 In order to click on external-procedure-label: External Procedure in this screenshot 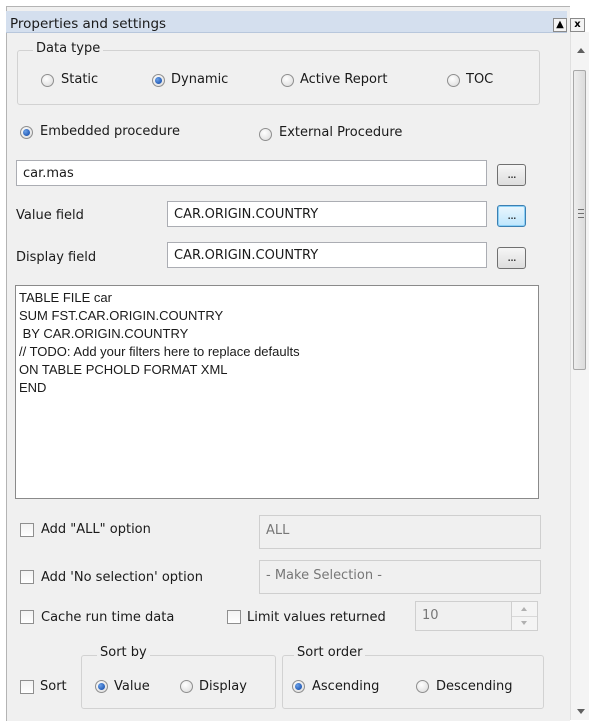, I will do `click(340, 132)`.